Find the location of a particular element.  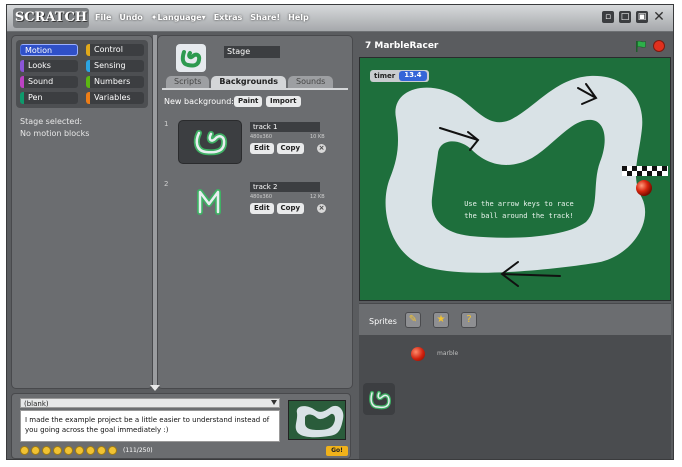

char-count: (111/250) is located at coordinates (138, 450).